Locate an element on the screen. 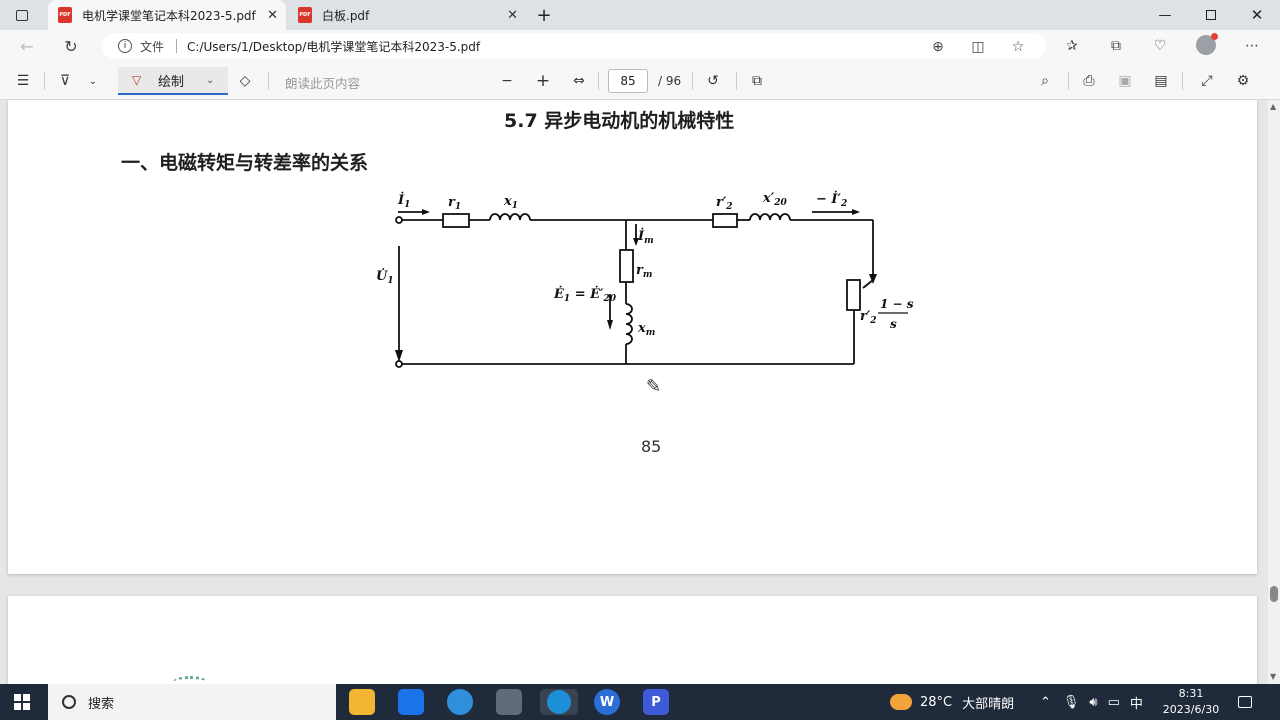 This screenshot has height=720, width=1280. eraser-icon: ◇ is located at coordinates (245, 81).